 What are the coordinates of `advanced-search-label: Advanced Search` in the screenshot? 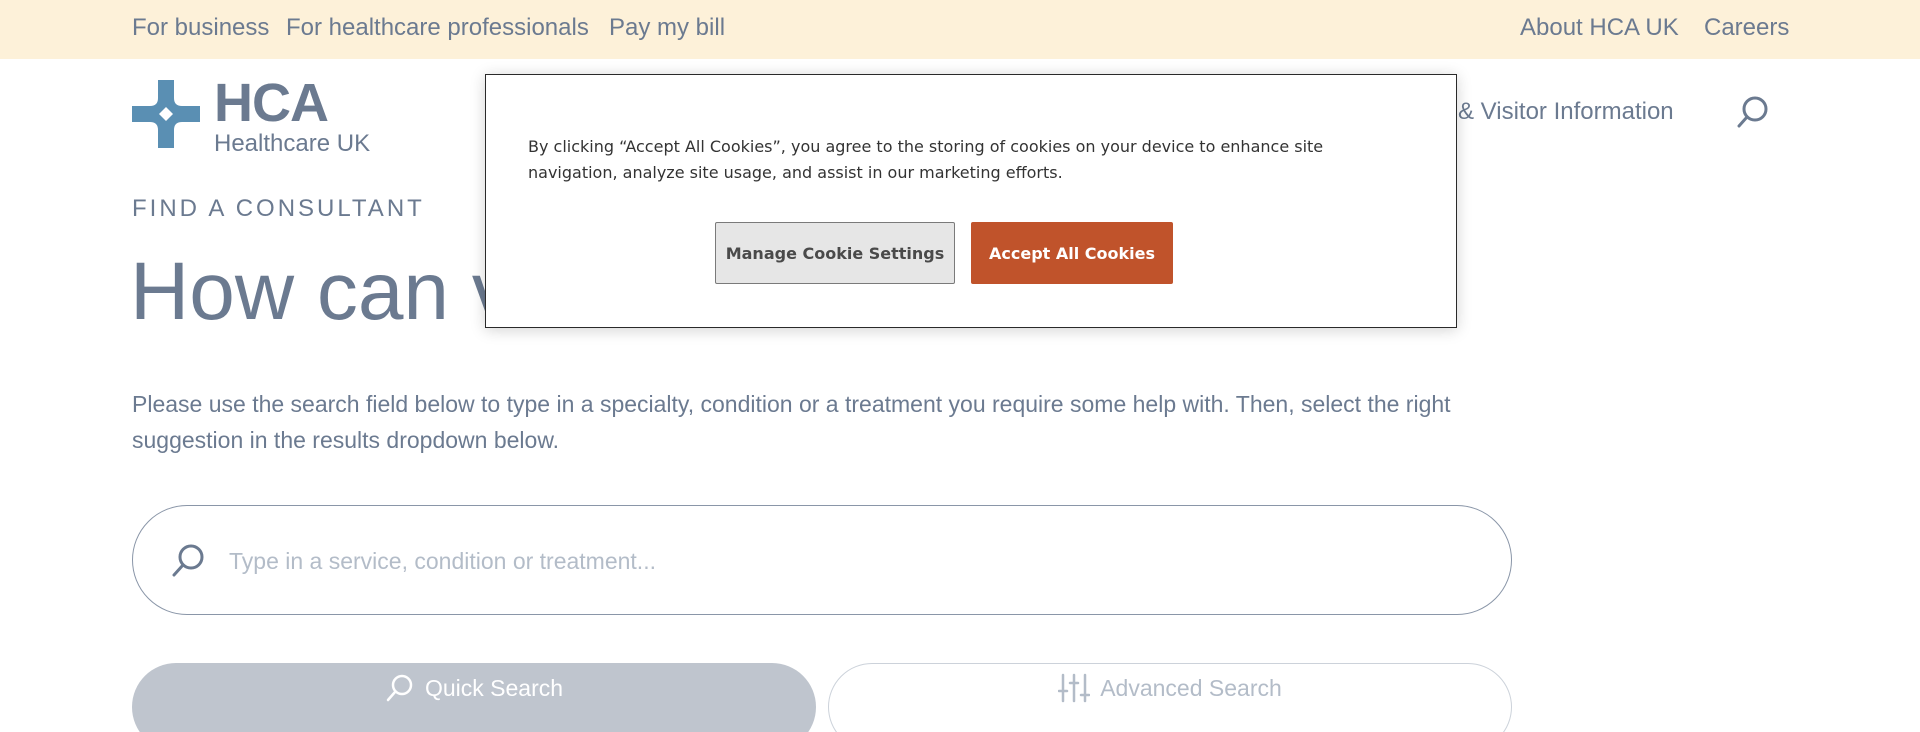 It's located at (1191, 687).